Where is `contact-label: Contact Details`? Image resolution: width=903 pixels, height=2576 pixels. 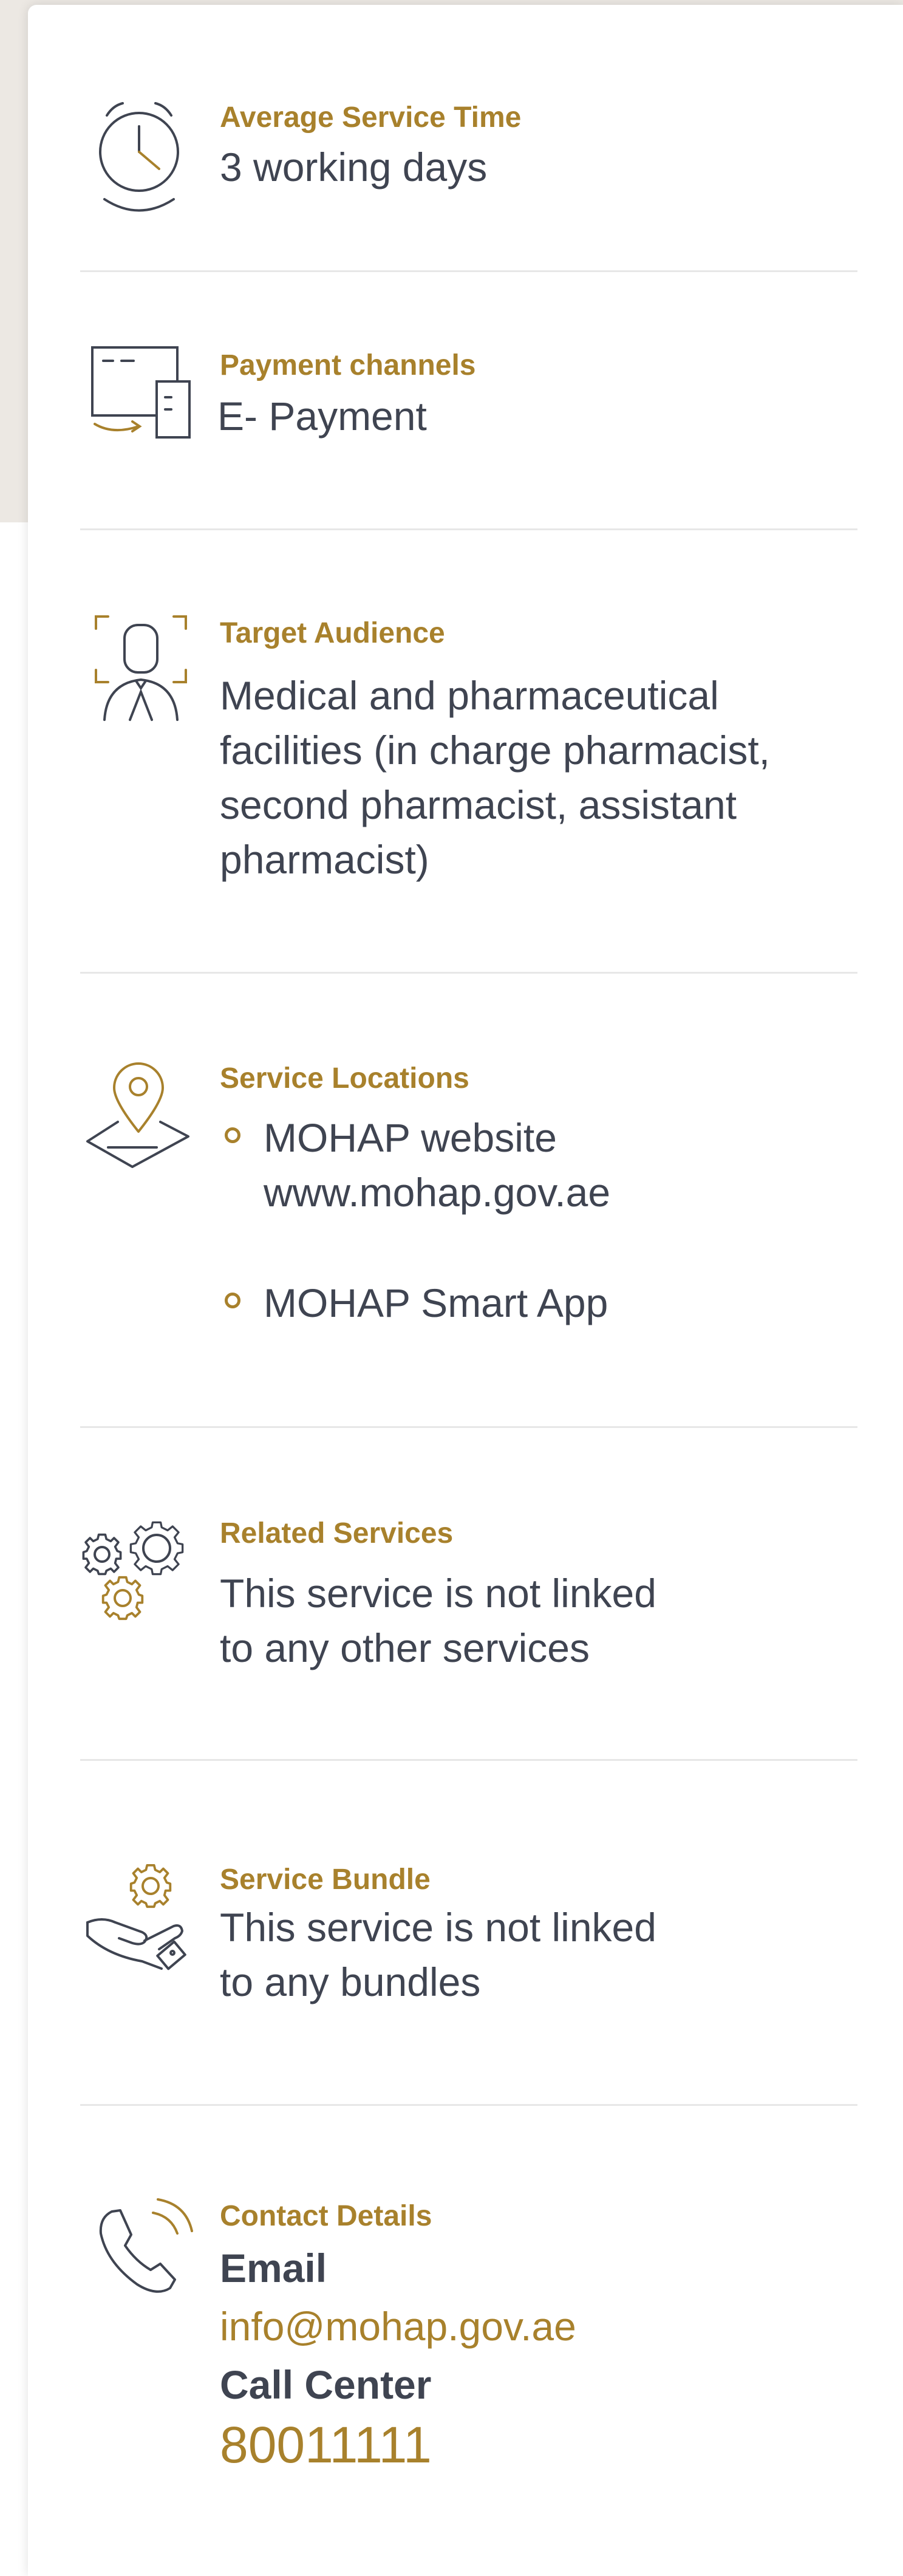 contact-label: Contact Details is located at coordinates (326, 2216).